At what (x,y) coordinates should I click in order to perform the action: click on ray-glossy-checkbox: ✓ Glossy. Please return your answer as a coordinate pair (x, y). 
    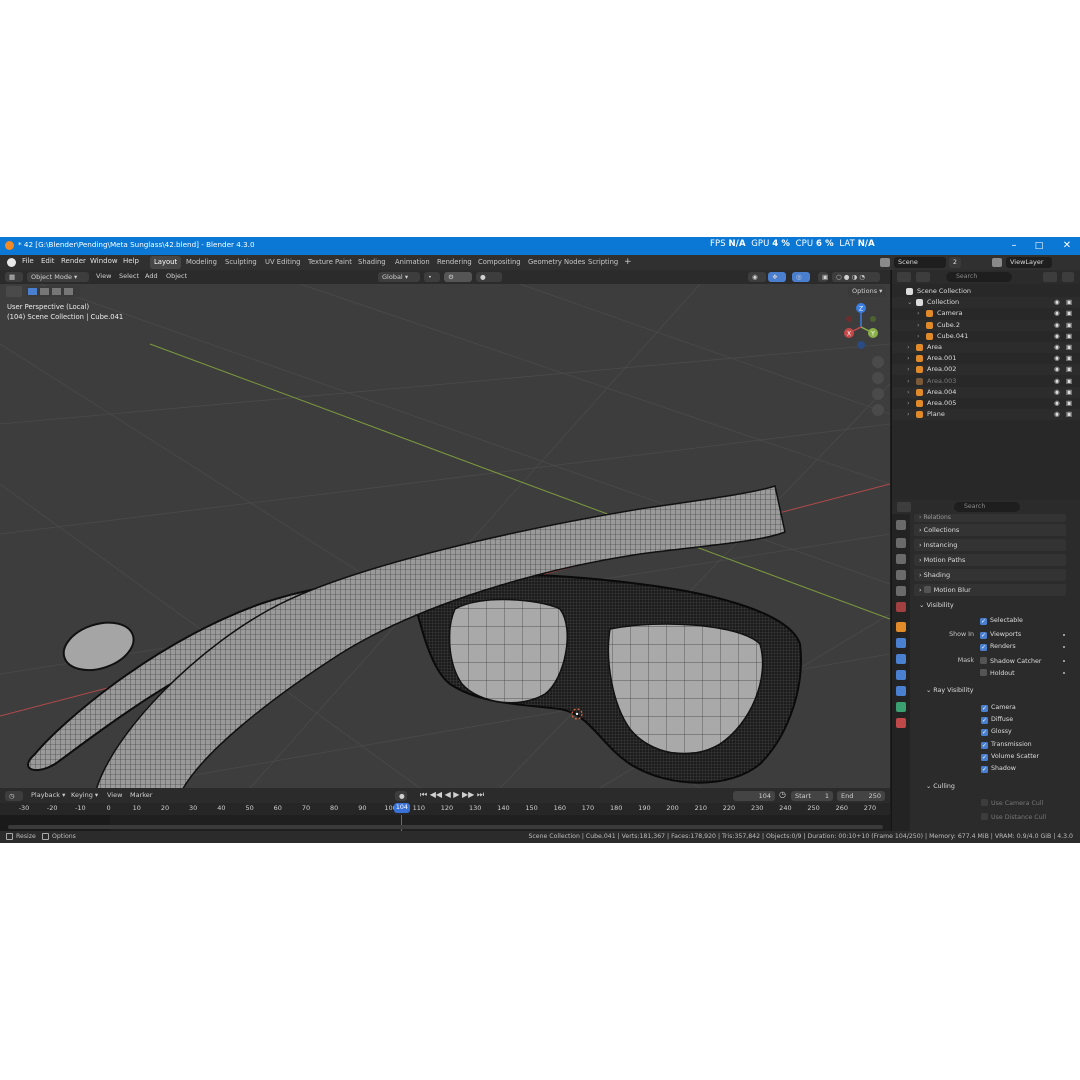
    Looking at the image, I should click on (996, 732).